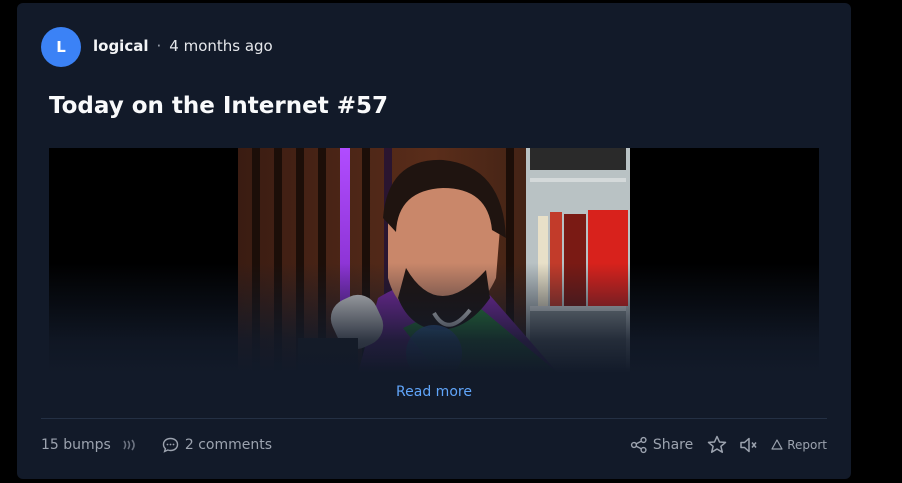 Image resolution: width=902 pixels, height=483 pixels. Describe the element at coordinates (156, 445) in the screenshot. I see `footer-left: 15 bumps 2 comments` at that location.